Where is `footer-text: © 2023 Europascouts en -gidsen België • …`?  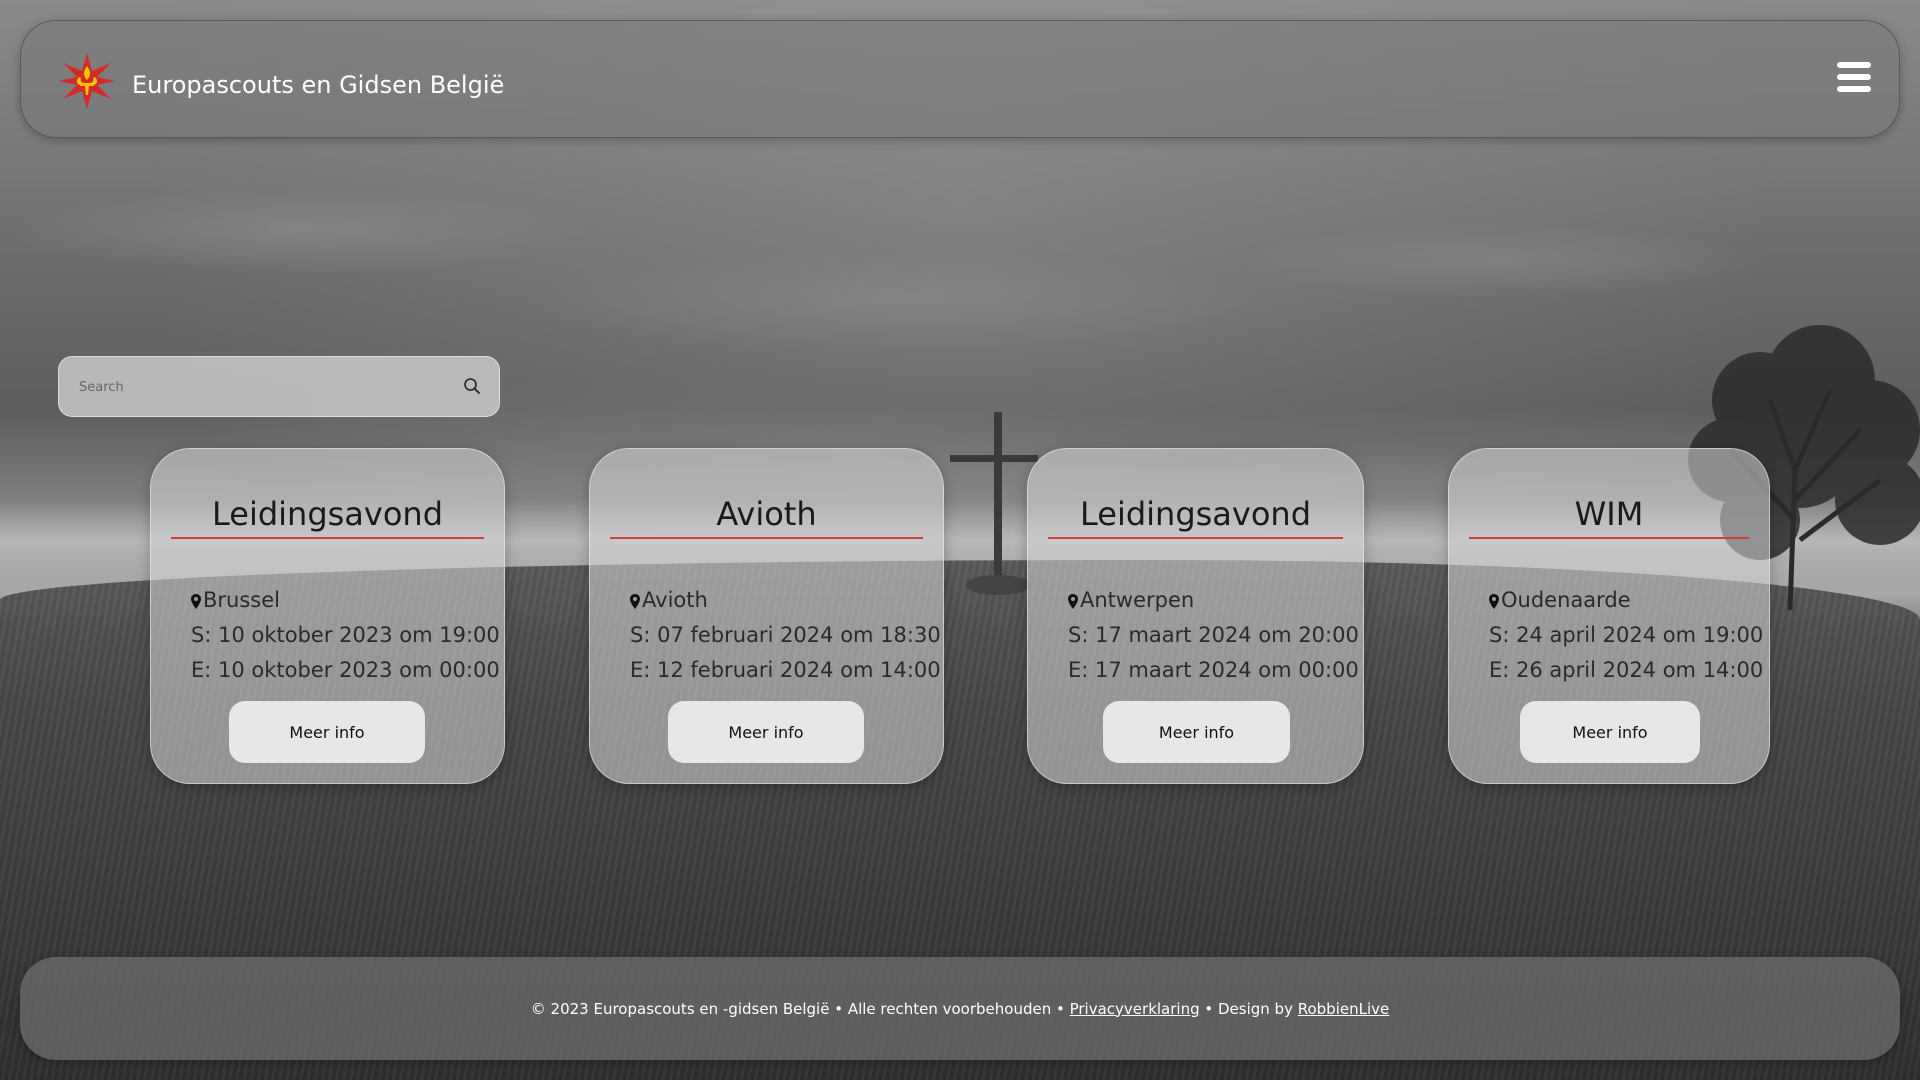 footer-text: © 2023 Europascouts en -gidsen België • … is located at coordinates (960, 1009).